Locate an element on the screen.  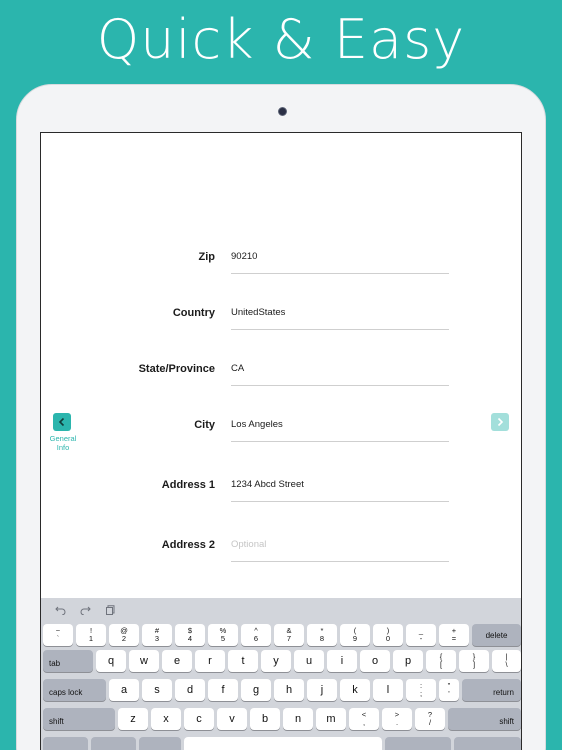
undo-button is located at coordinates (60, 610).